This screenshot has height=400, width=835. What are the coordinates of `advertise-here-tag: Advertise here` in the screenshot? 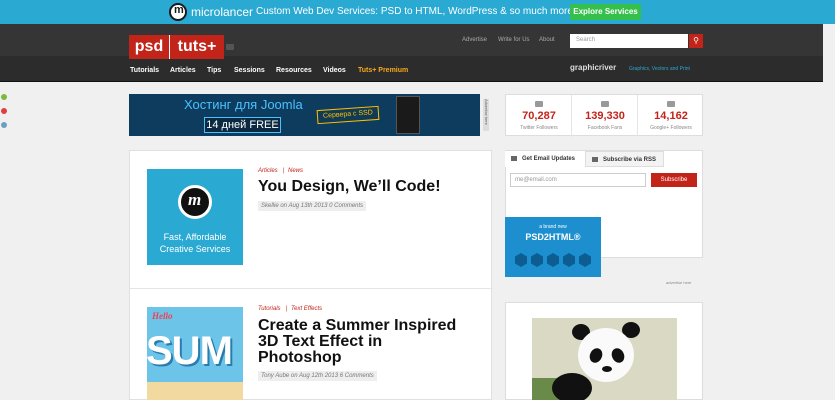 It's located at (486, 115).